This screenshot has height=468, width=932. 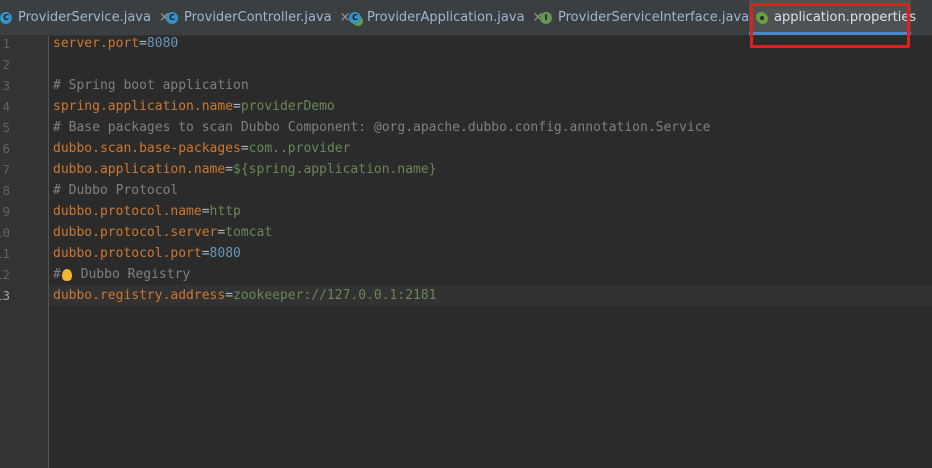 What do you see at coordinates (335, 295) in the screenshot?
I see `property-value: zookeeper://127.0.0.1:2181` at bounding box center [335, 295].